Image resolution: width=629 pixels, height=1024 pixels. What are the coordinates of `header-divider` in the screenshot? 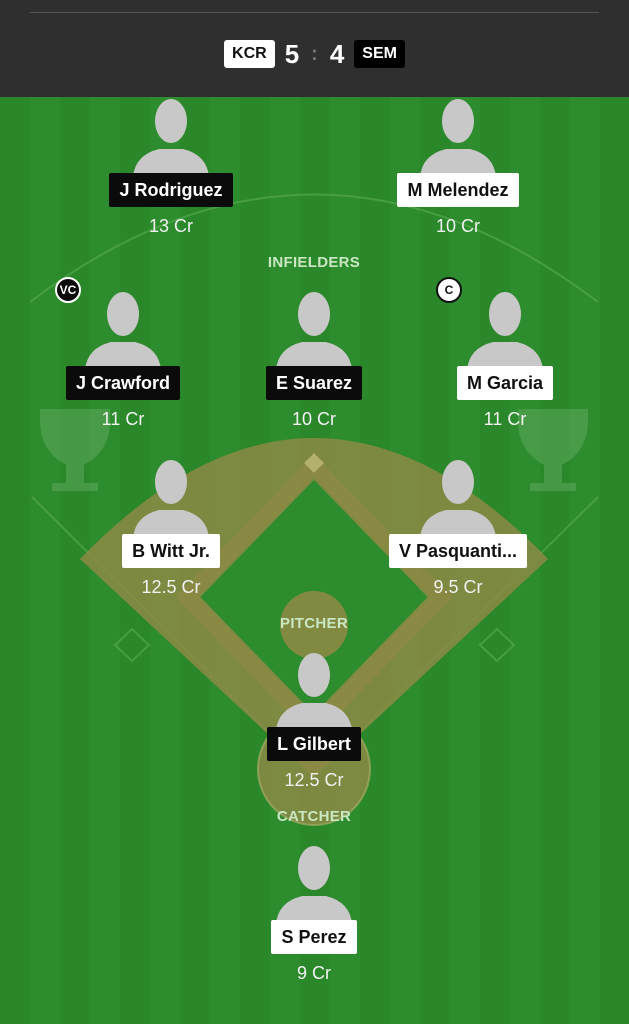 It's located at (314, 12).